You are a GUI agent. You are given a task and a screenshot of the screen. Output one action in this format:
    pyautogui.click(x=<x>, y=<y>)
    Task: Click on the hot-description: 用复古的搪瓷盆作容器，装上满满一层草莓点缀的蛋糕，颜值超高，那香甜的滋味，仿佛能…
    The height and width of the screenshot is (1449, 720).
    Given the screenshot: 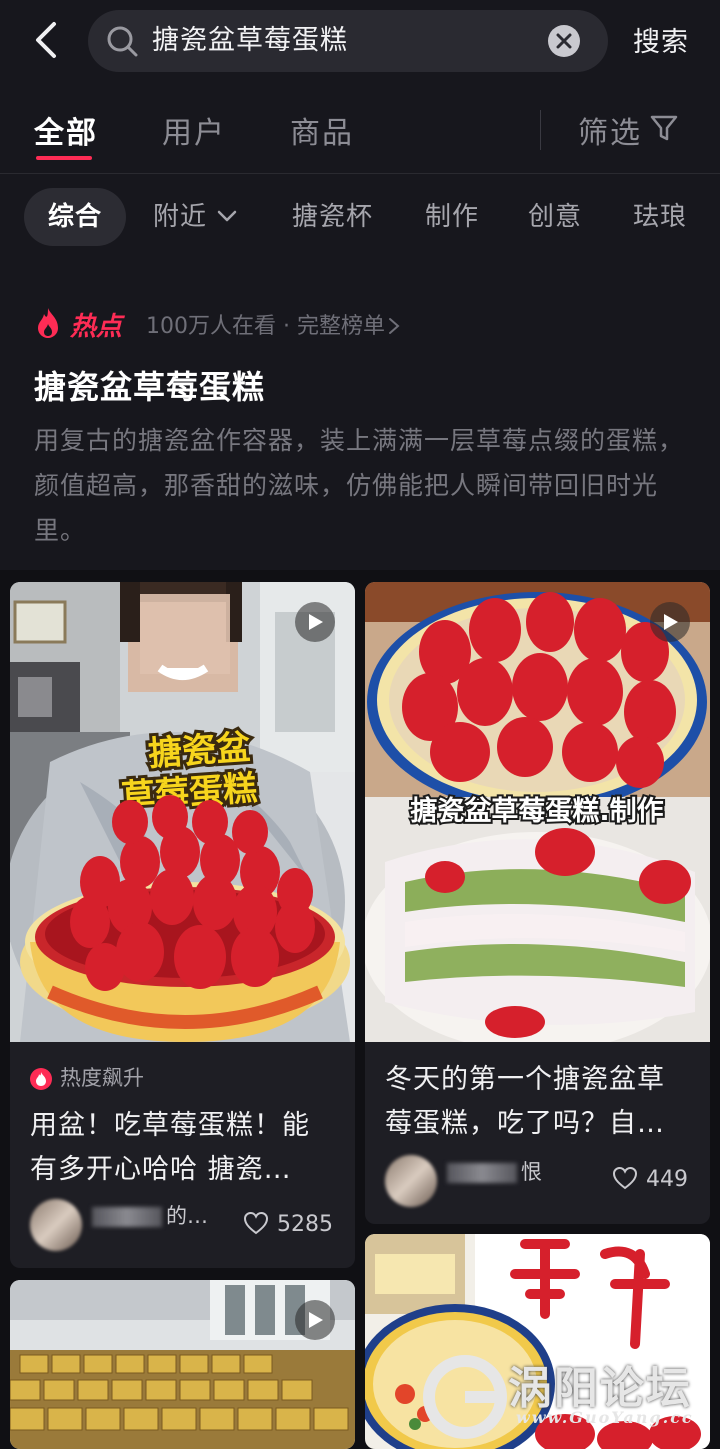 What is the action you would take?
    pyautogui.click(x=359, y=485)
    